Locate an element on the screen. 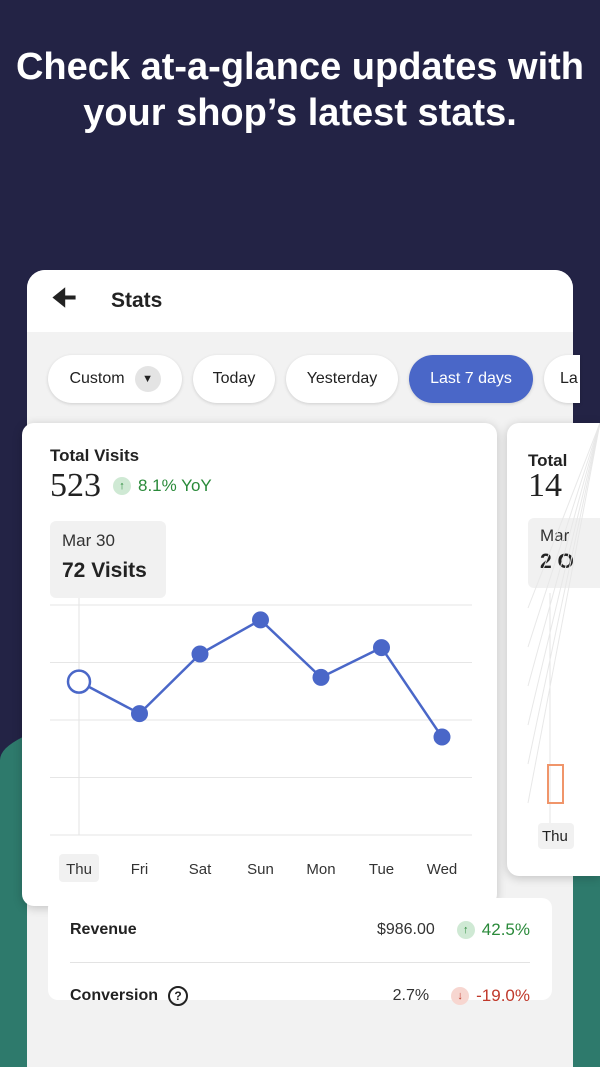 The image size is (600, 1067). chip-more: La is located at coordinates (562, 379).